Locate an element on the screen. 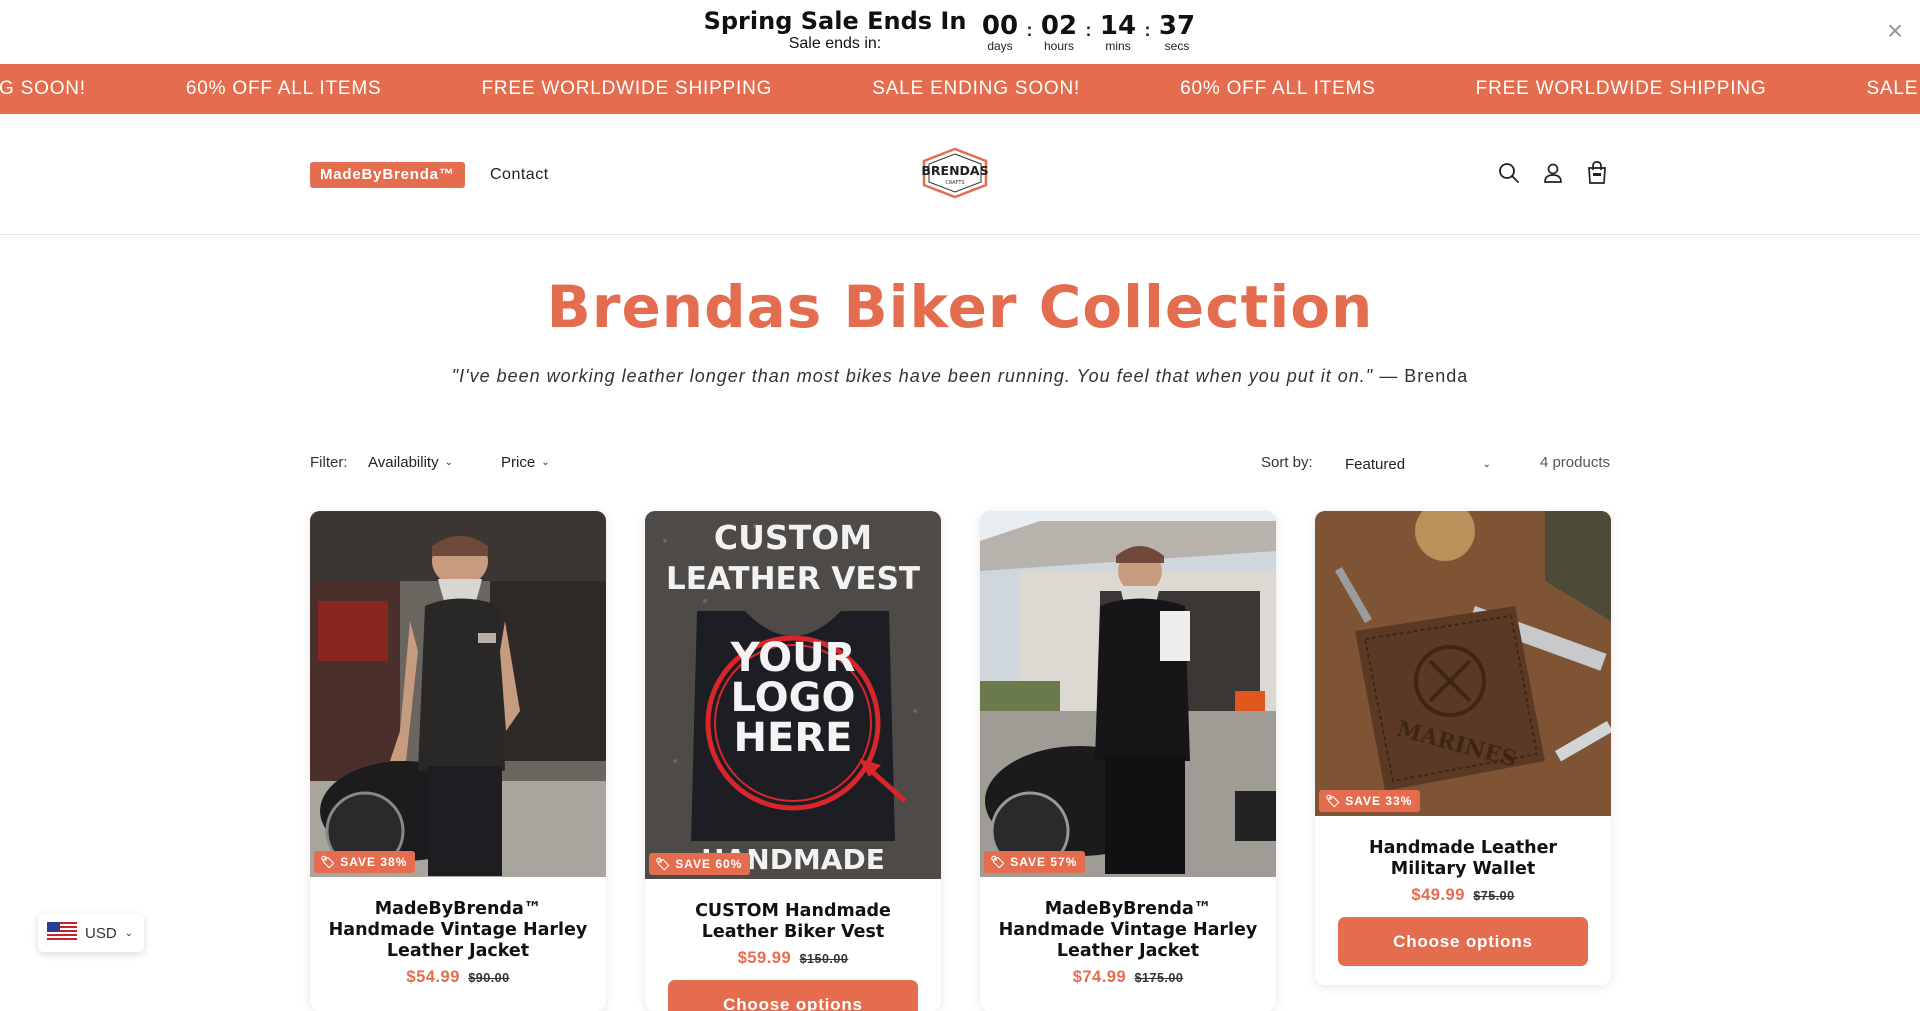  save-badge-label: SAVE 33% is located at coordinates (1379, 801).